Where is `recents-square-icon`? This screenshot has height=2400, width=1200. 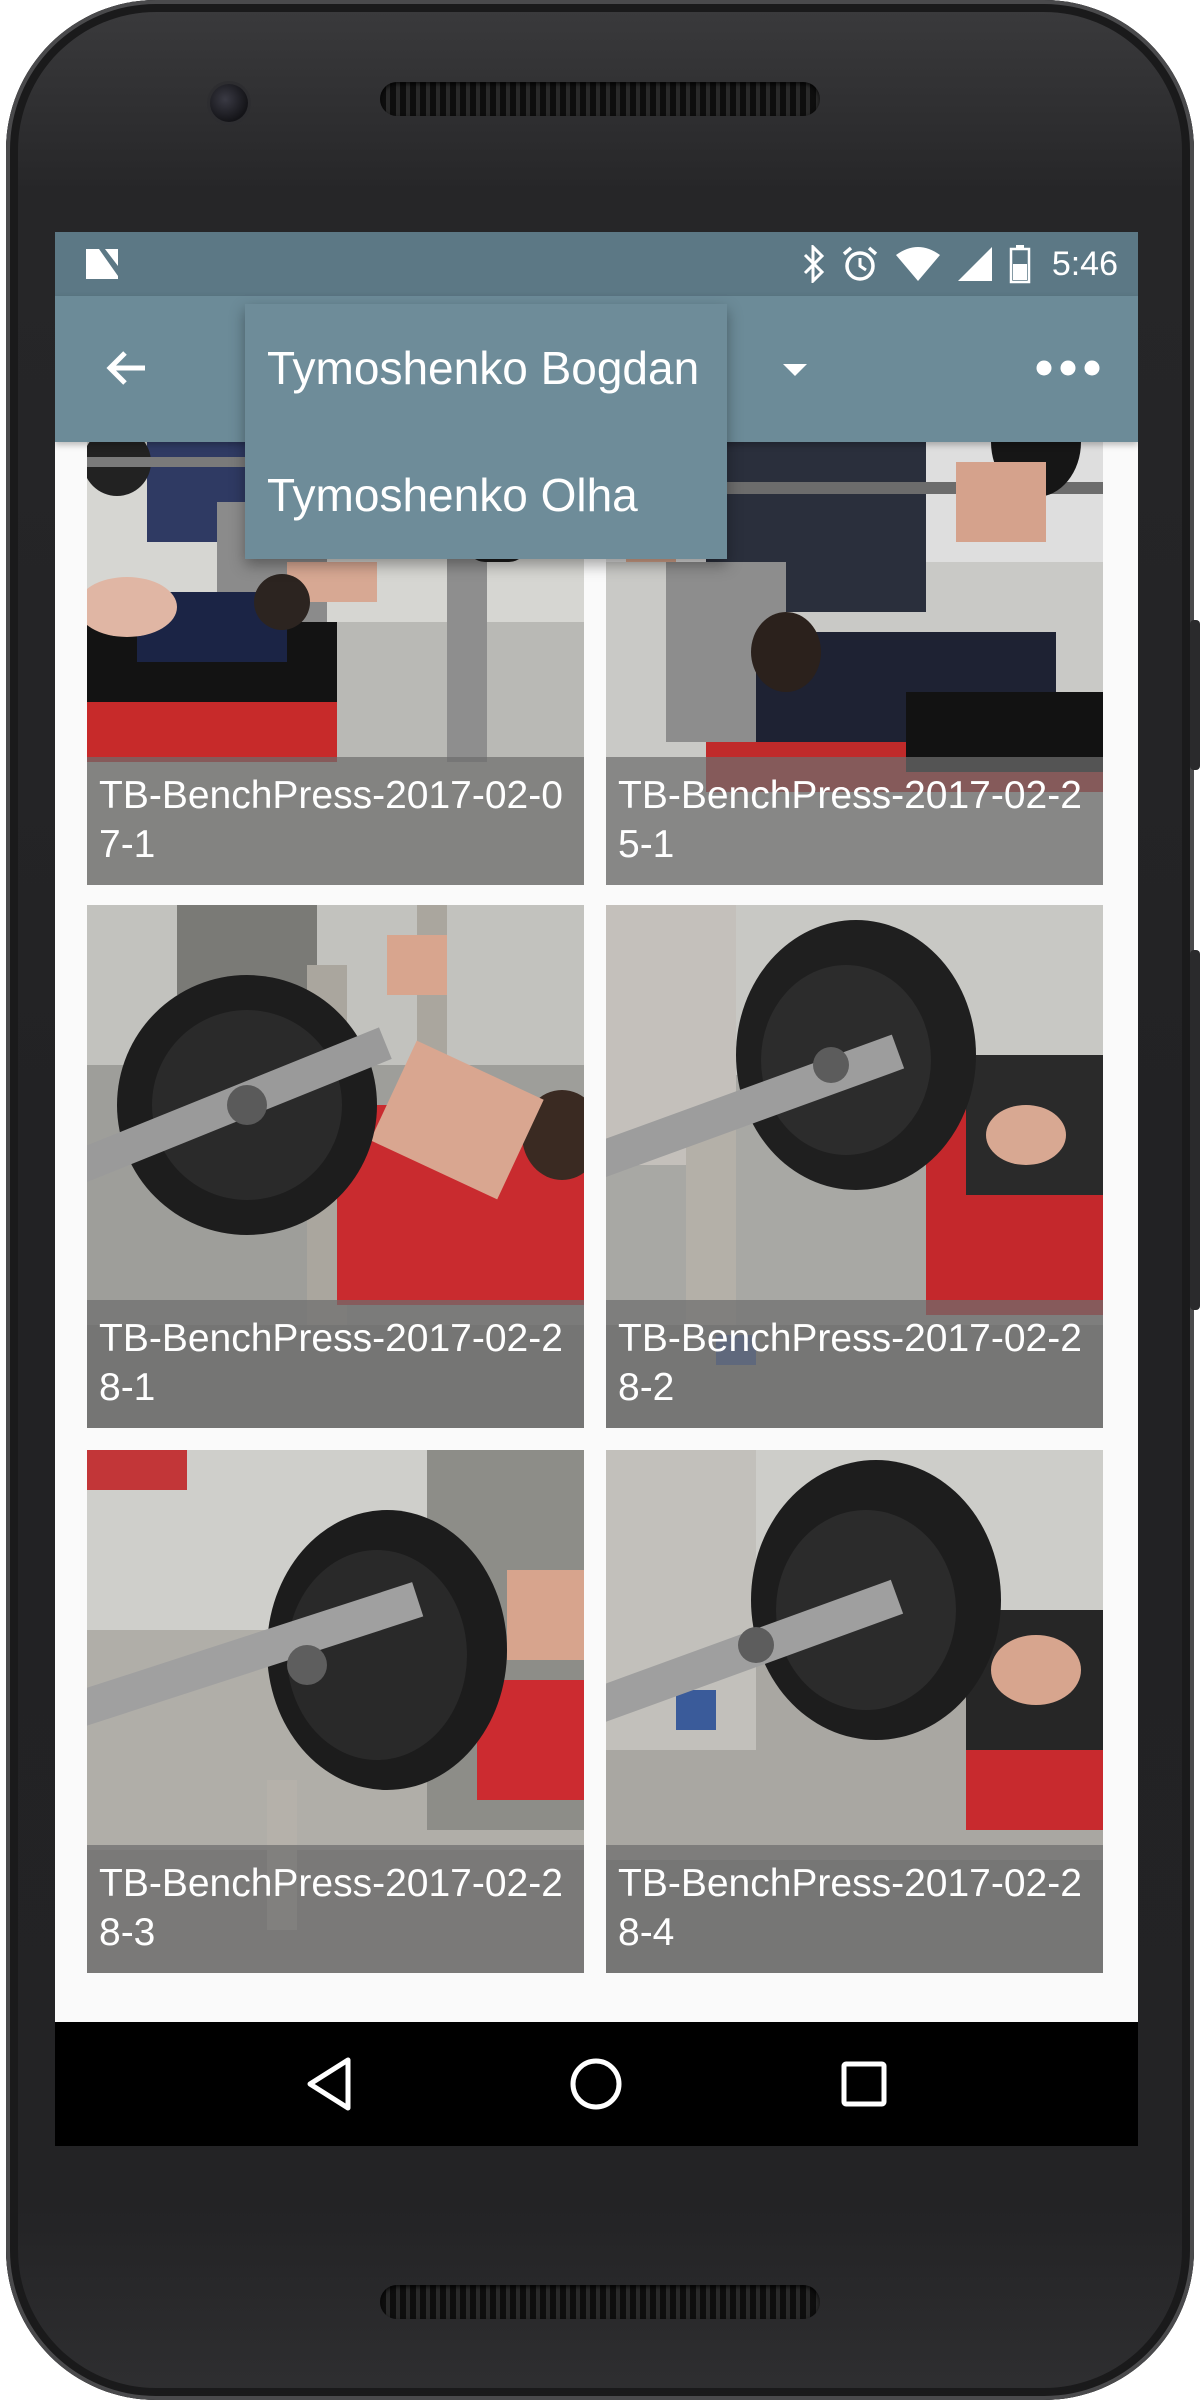 recents-square-icon is located at coordinates (864, 2084).